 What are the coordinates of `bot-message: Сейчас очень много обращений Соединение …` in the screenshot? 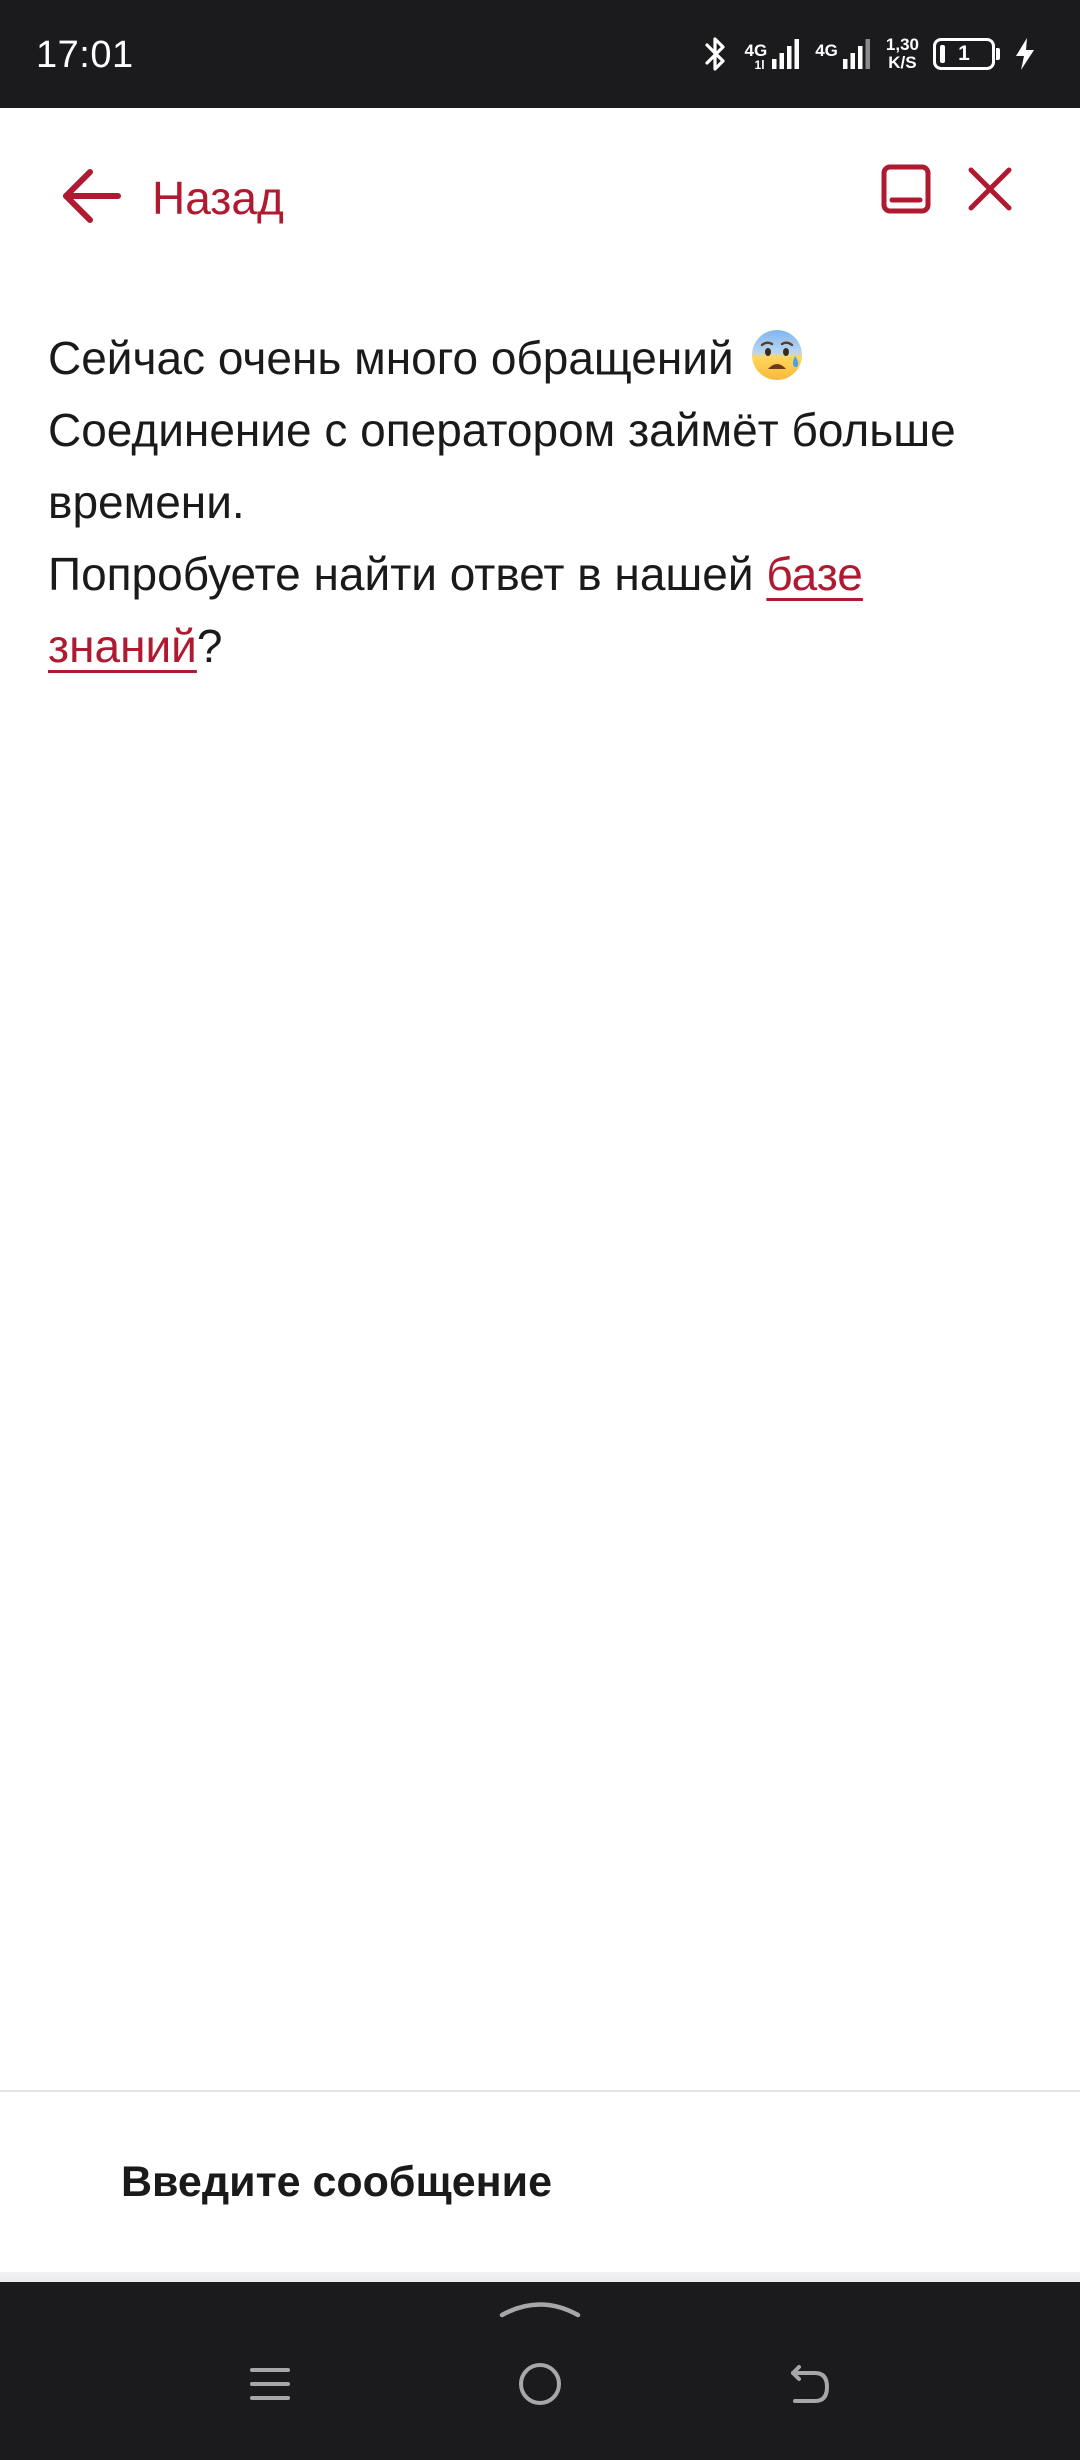 It's located at (543, 502).